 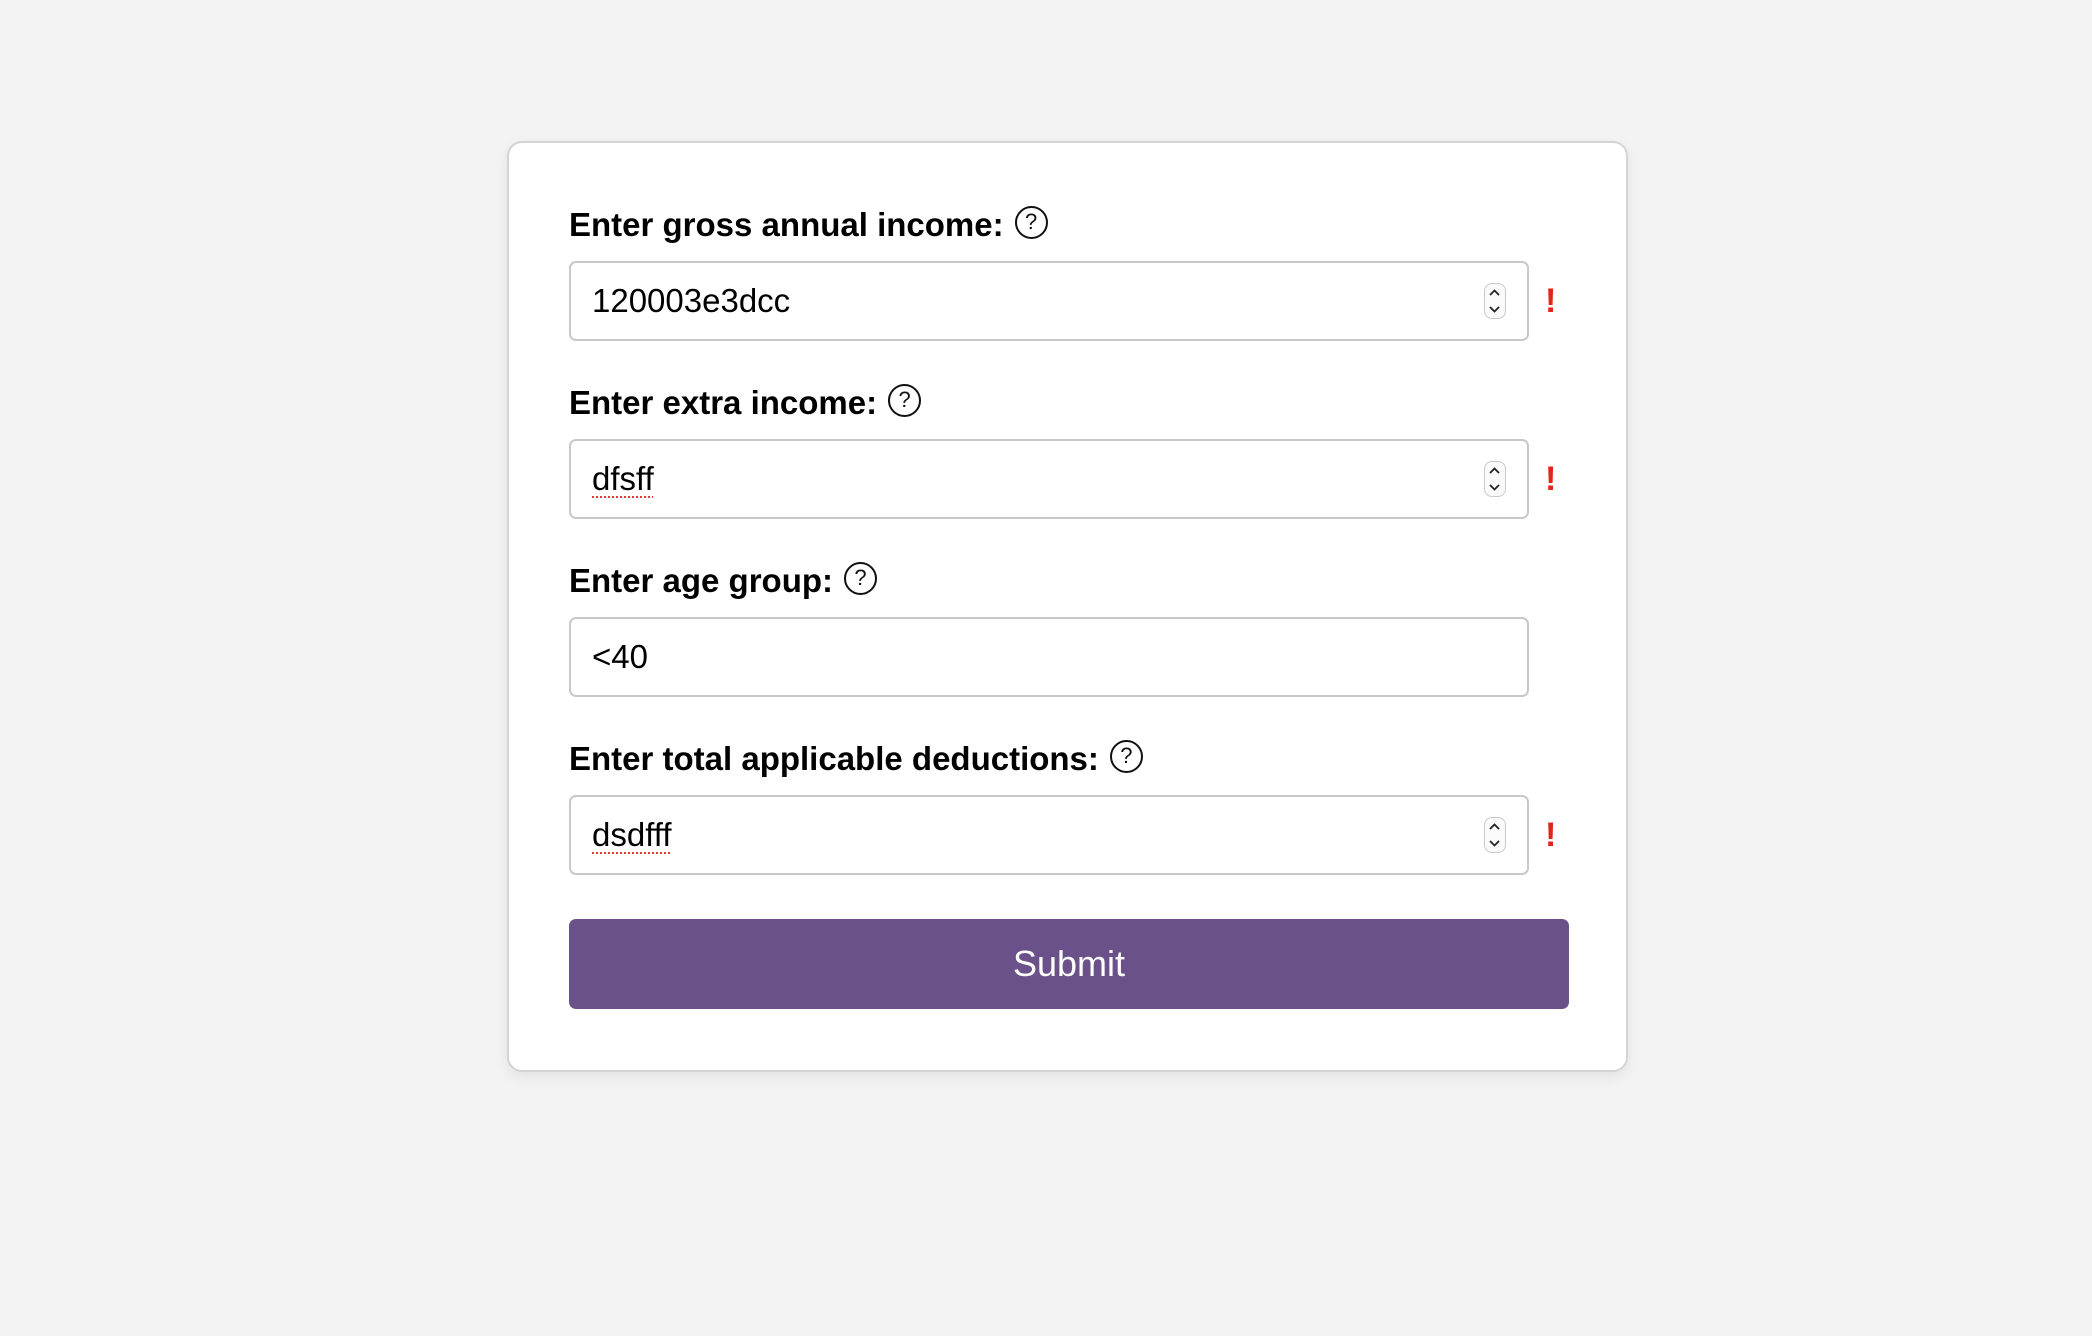 What do you see at coordinates (723, 402) in the screenshot?
I see `extra-income-label: Enter extra income:` at bounding box center [723, 402].